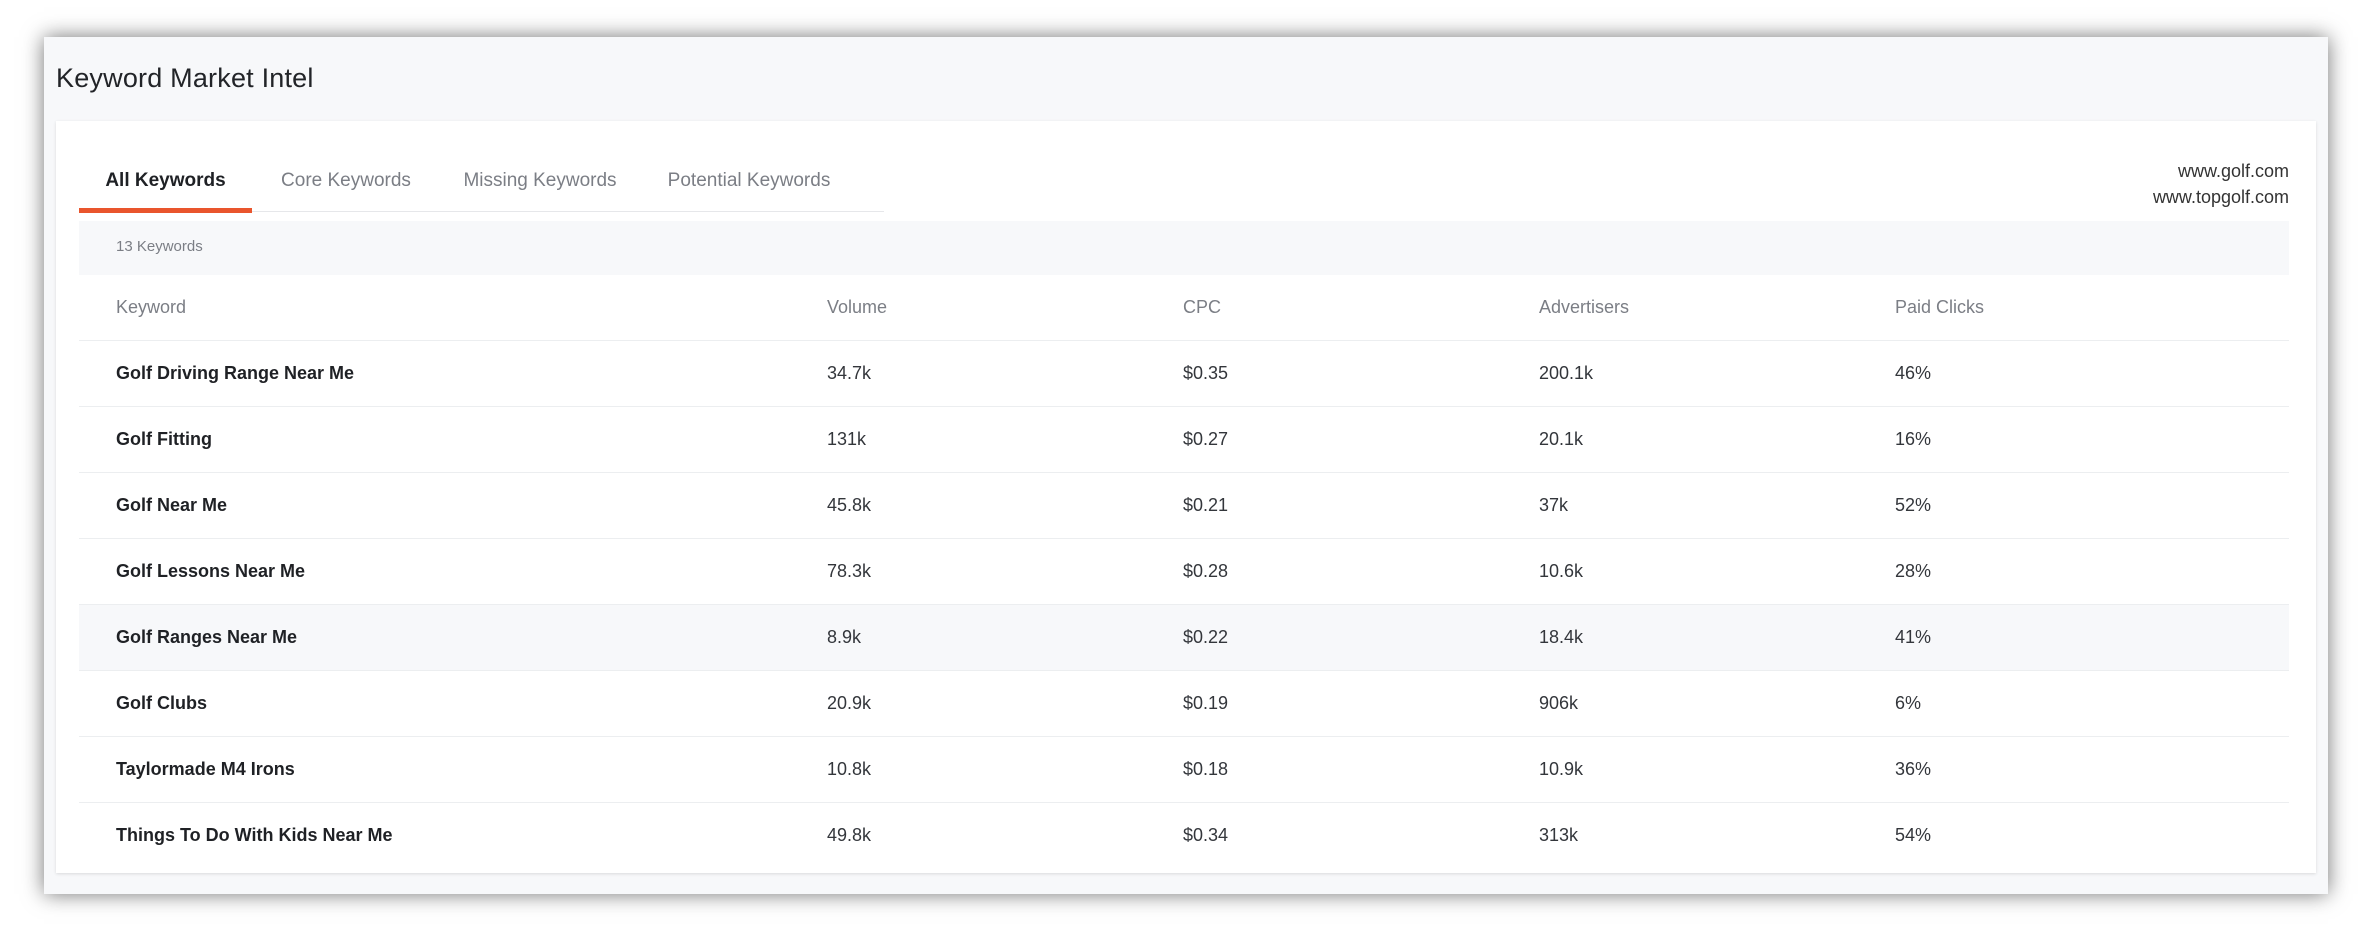 The height and width of the screenshot is (938, 2370). I want to click on cpc-cell: $0.27, so click(1324, 439).